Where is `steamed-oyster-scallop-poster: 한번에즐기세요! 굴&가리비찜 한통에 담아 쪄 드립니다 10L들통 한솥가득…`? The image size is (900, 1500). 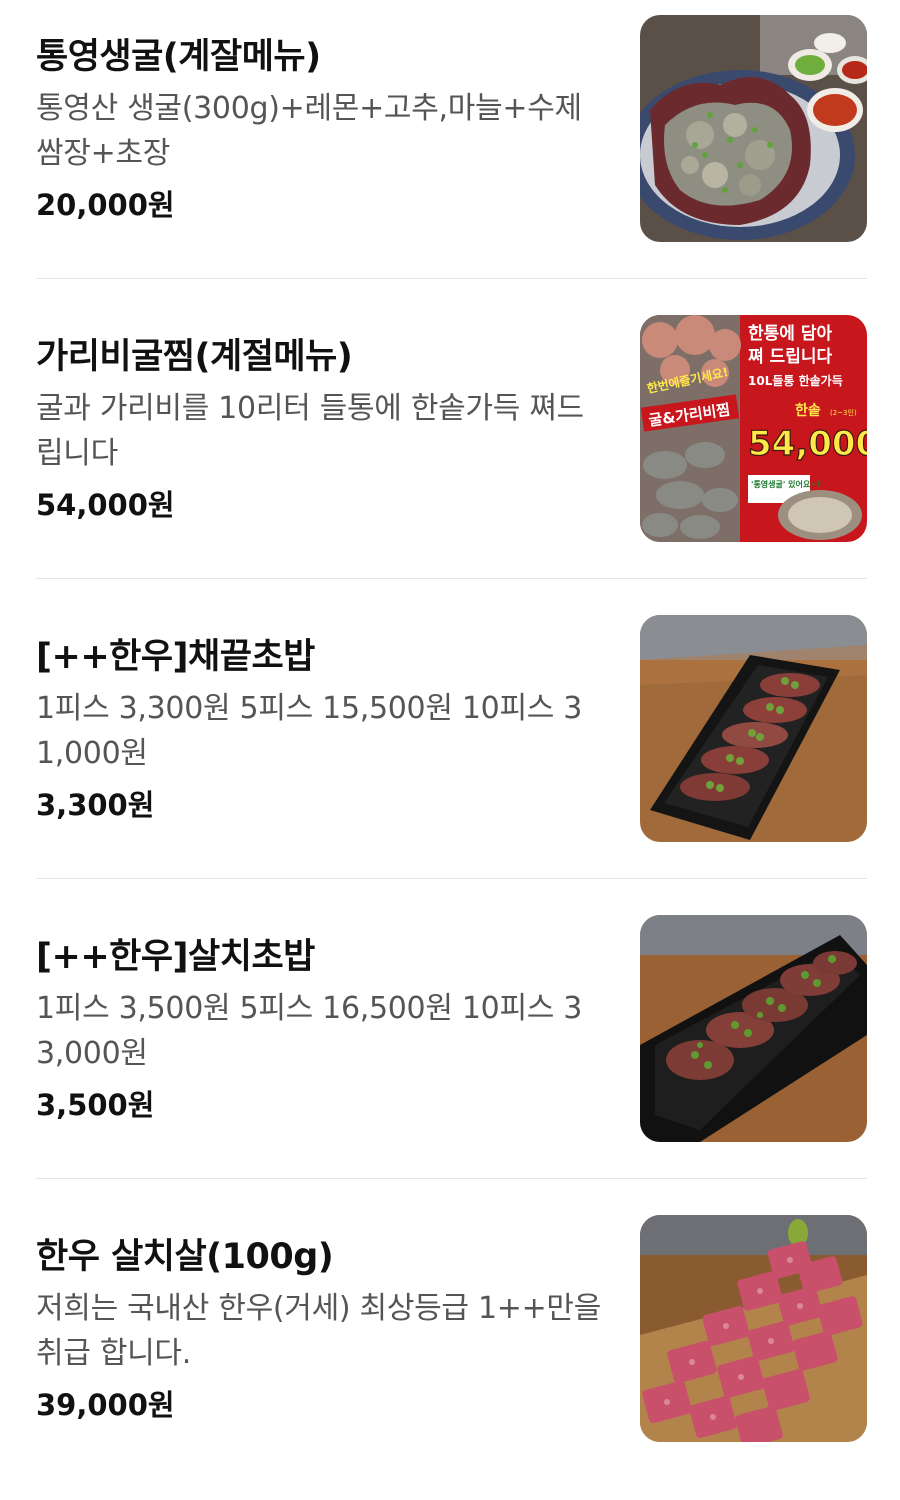
steamed-oyster-scallop-poster: 한번에즐기세요! 굴&가리비찜 한통에 담아 쪄 드립니다 10L들통 한솥가득… is located at coordinates (753, 428).